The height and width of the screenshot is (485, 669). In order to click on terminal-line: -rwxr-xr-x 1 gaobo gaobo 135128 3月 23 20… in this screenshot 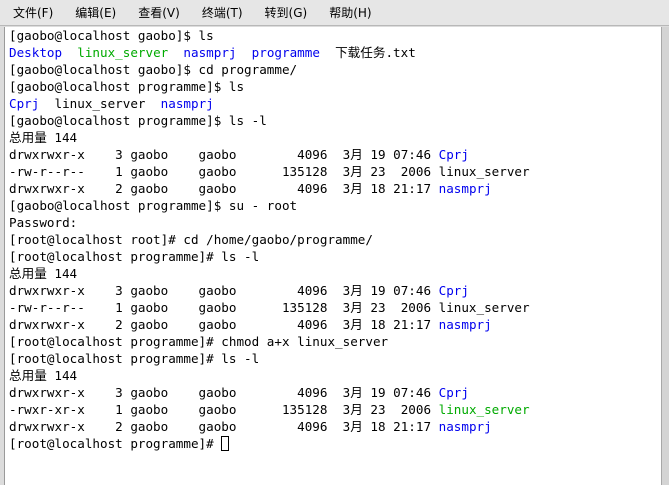, I will do `click(269, 409)`.